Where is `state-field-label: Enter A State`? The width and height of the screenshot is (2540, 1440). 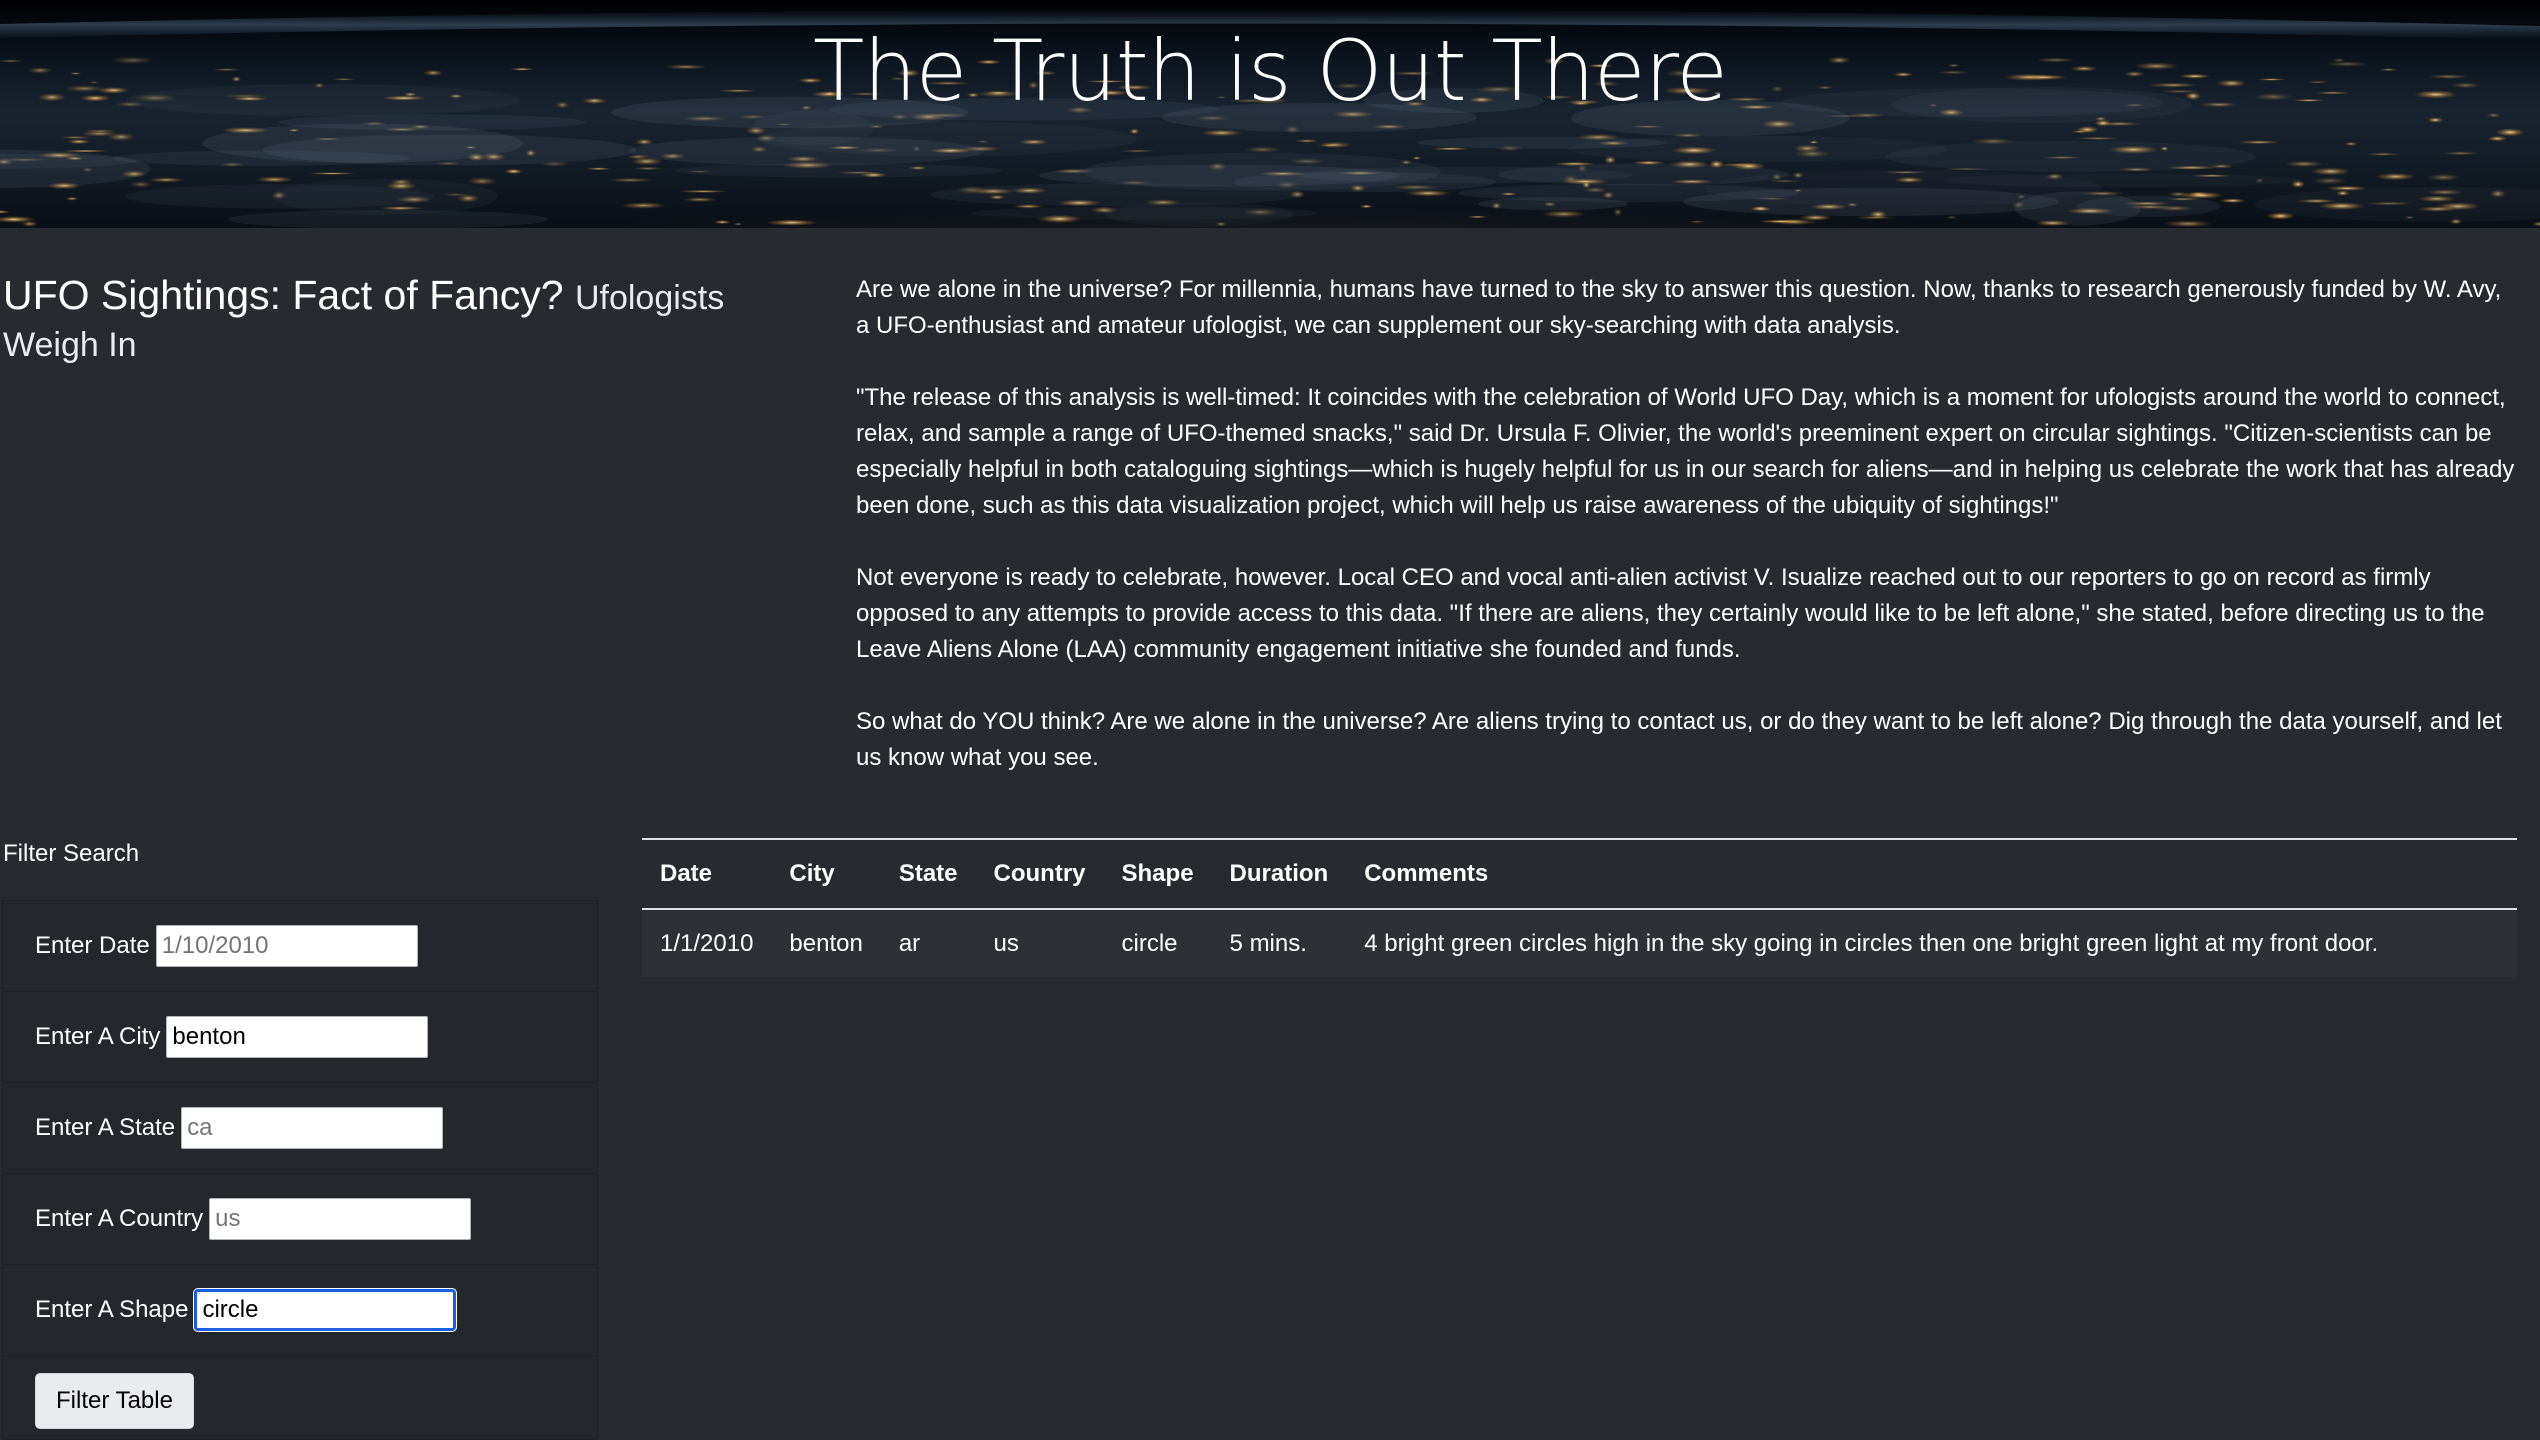 state-field-label: Enter A State is located at coordinates (105, 1127).